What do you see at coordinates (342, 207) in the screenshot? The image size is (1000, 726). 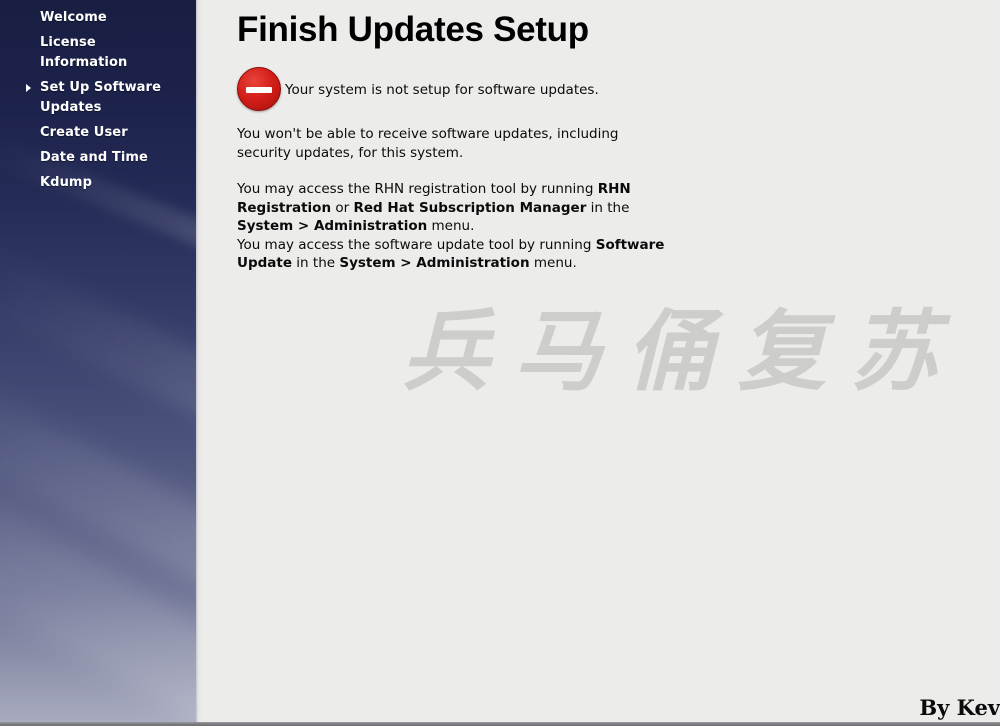 I see `text-segment: or` at bounding box center [342, 207].